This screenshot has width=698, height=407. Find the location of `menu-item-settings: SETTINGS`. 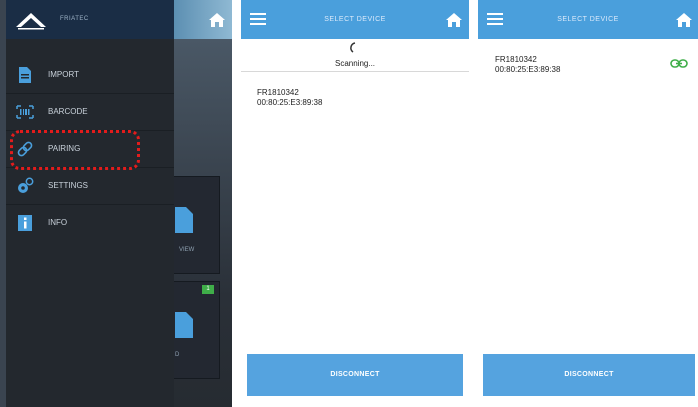

menu-item-settings: SETTINGS is located at coordinates (90, 186).